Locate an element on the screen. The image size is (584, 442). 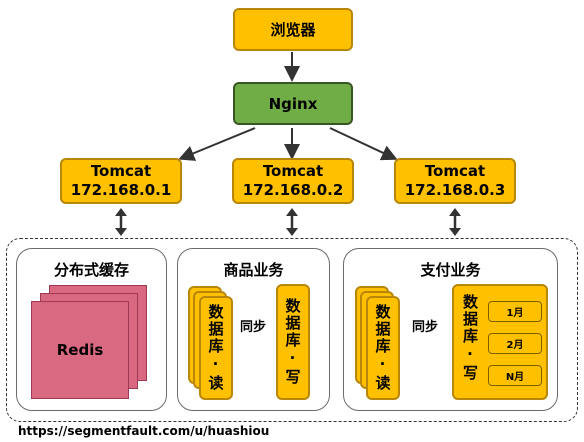
browser-label: 浏览器 is located at coordinates (293, 30).